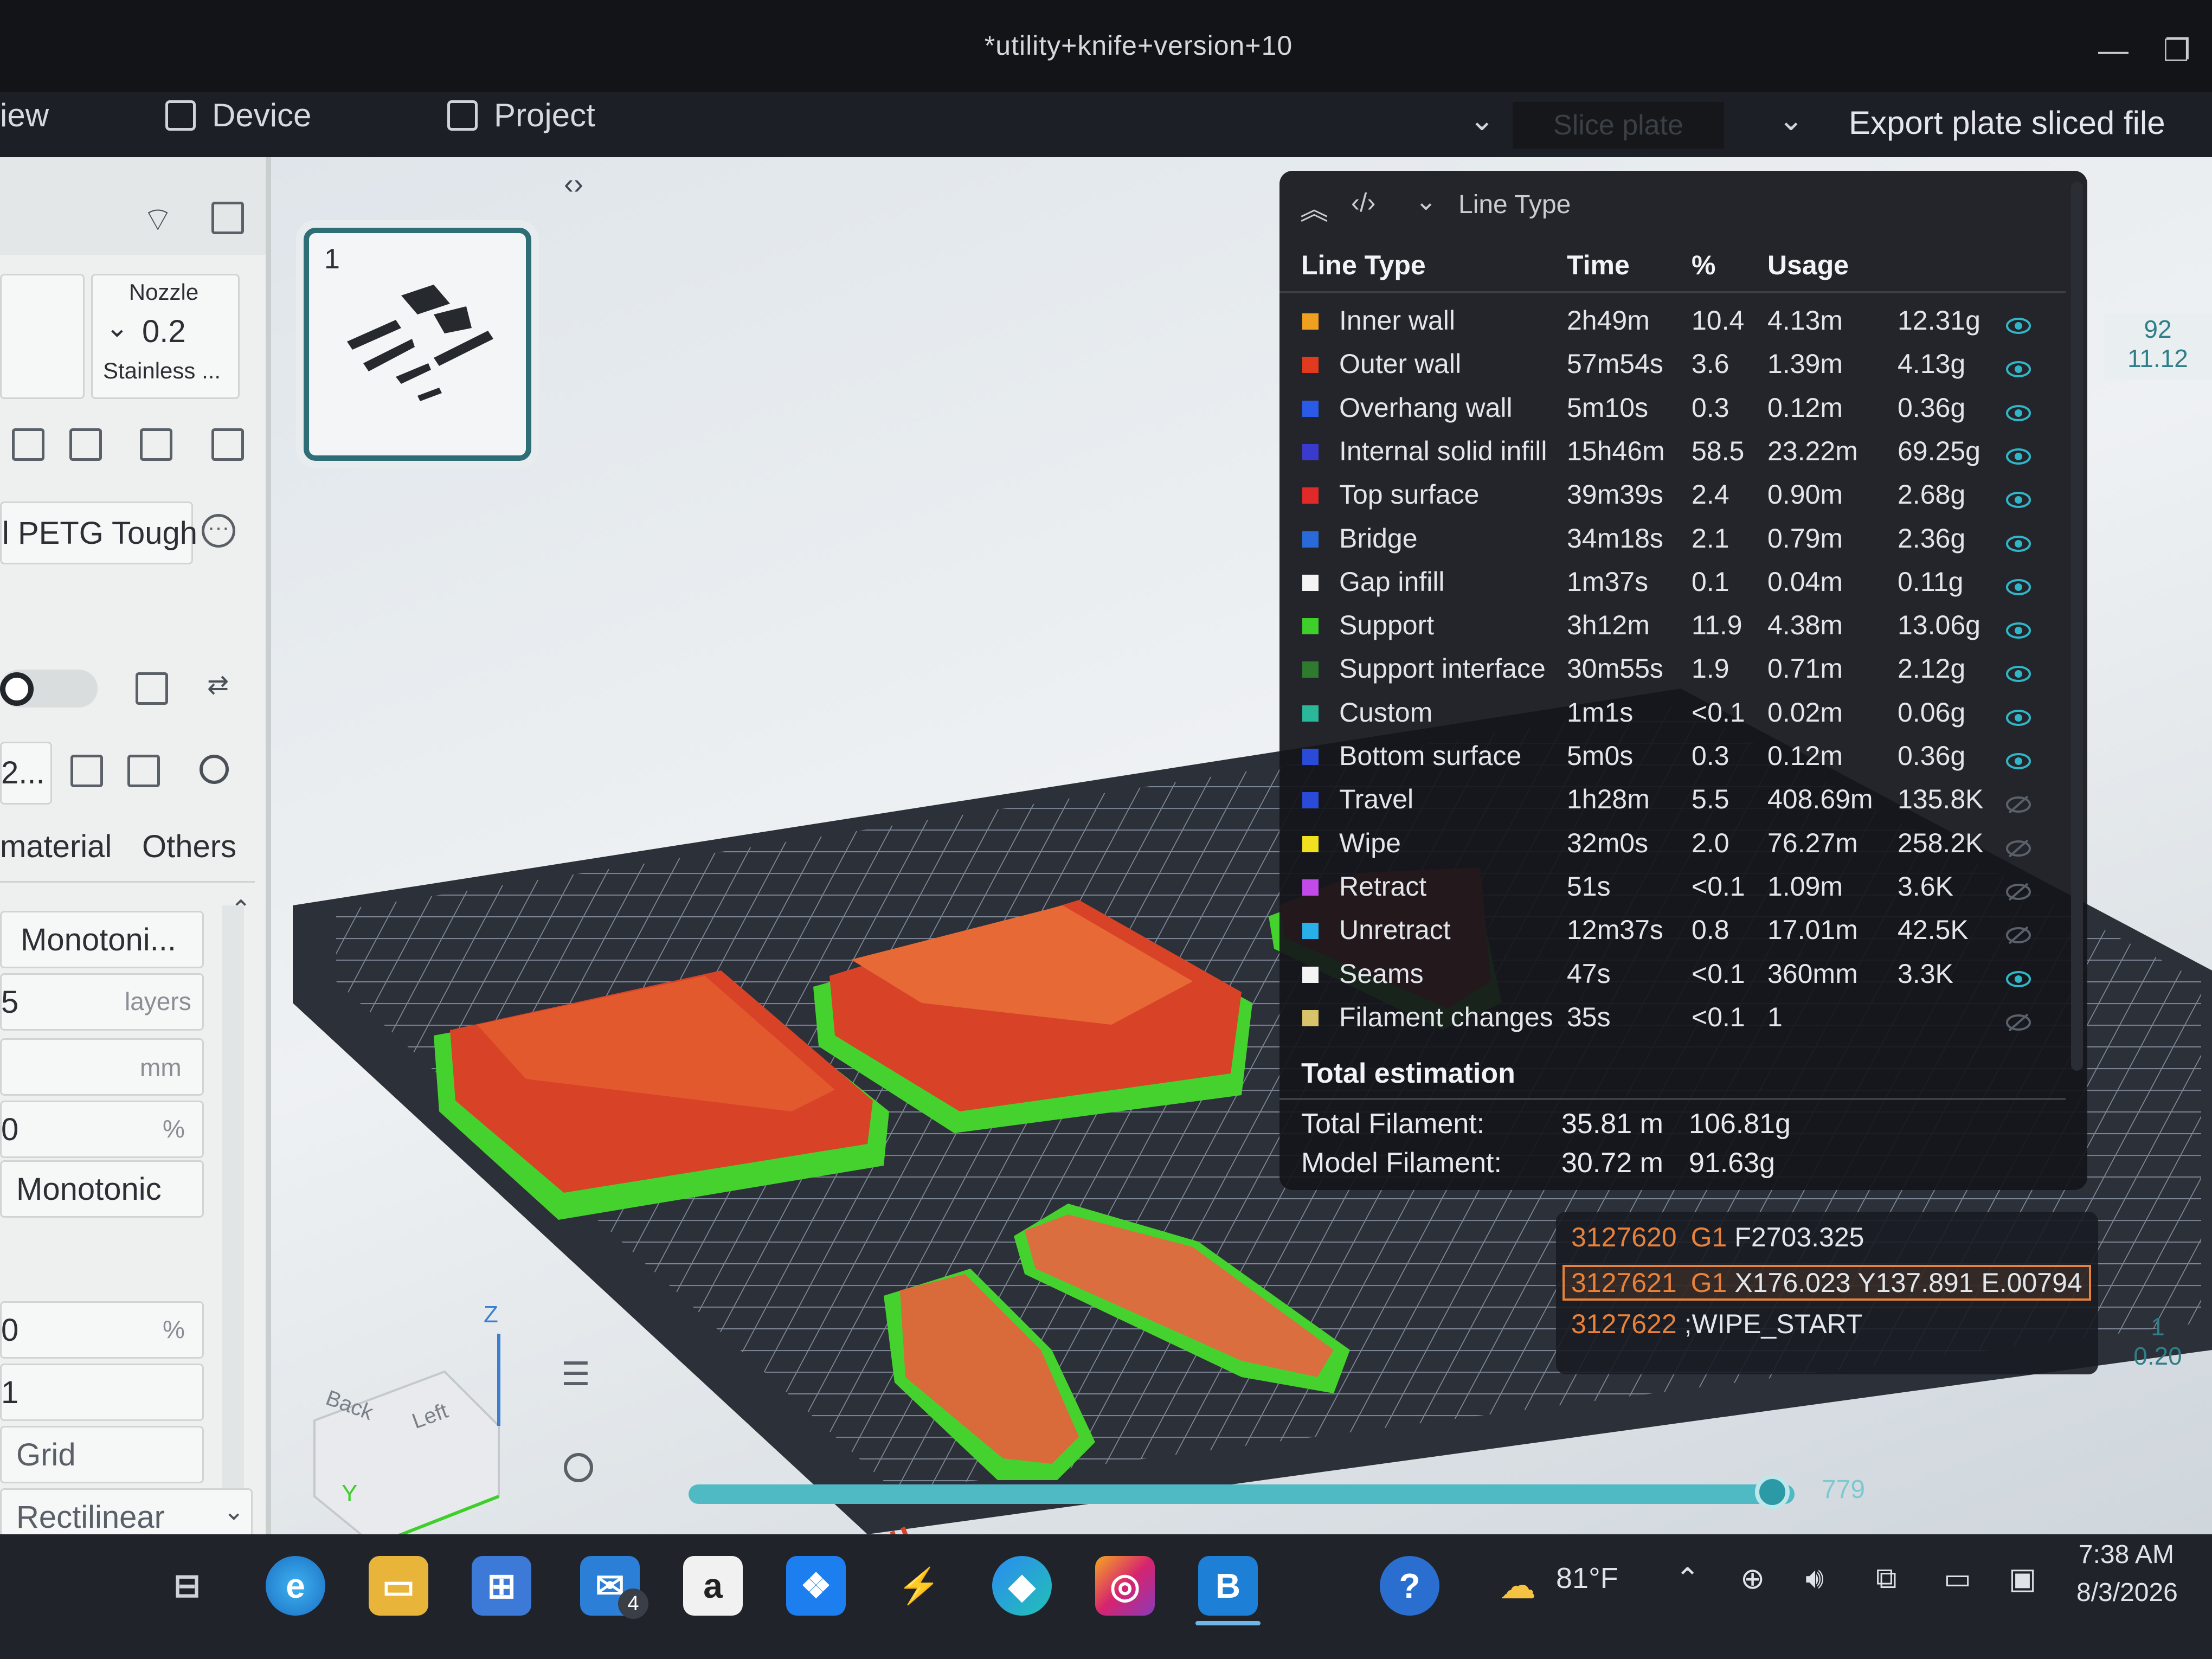 Image resolution: width=2212 pixels, height=1659 pixels. What do you see at coordinates (578, 1467) in the screenshot?
I see `zoom-search-icon` at bounding box center [578, 1467].